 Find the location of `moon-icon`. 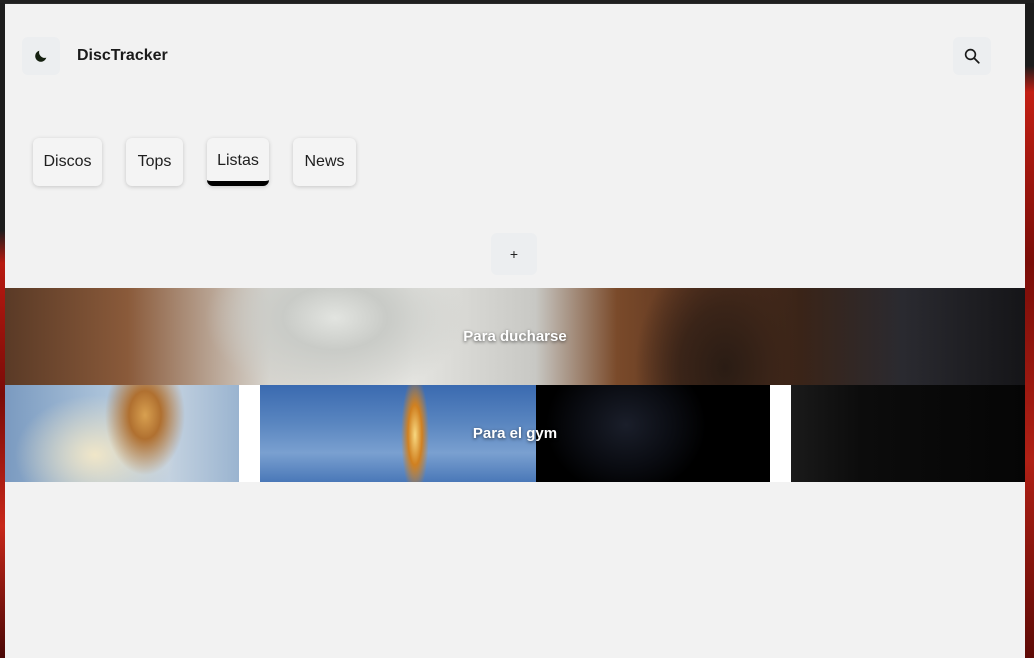

moon-icon is located at coordinates (41, 56).